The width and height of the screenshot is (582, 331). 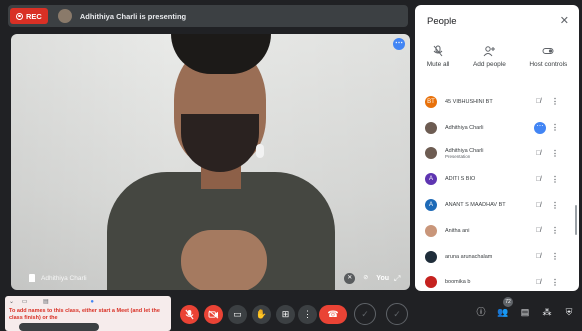 What do you see at coordinates (508, 302) in the screenshot?
I see `people-count-badge: 72` at bounding box center [508, 302].